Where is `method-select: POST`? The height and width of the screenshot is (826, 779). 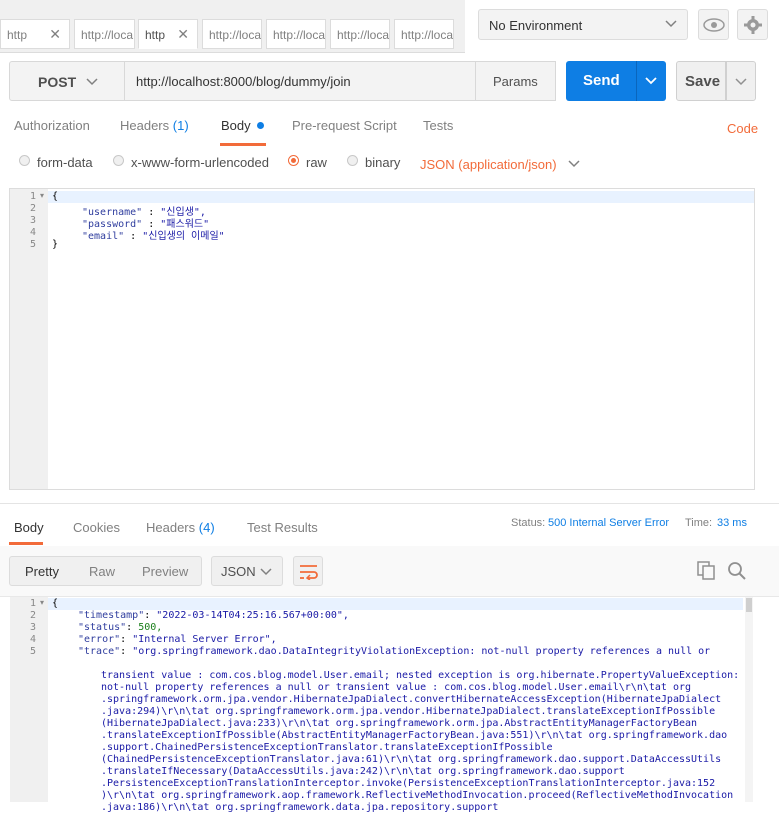
method-select: POST is located at coordinates (67, 81).